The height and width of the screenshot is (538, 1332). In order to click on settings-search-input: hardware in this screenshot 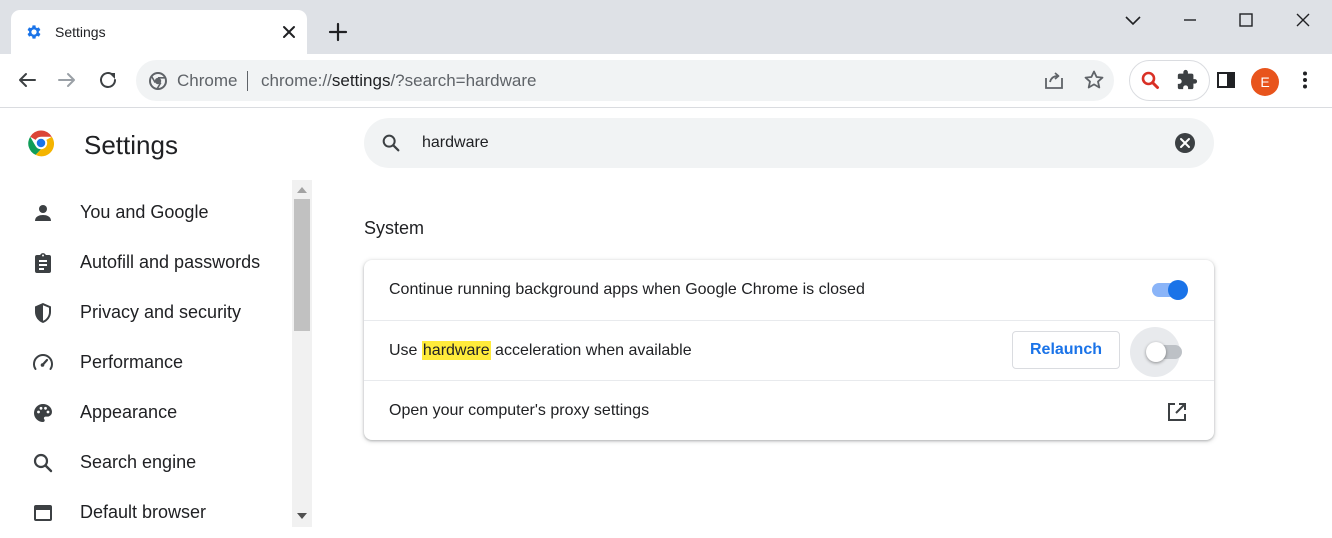, I will do `click(789, 143)`.